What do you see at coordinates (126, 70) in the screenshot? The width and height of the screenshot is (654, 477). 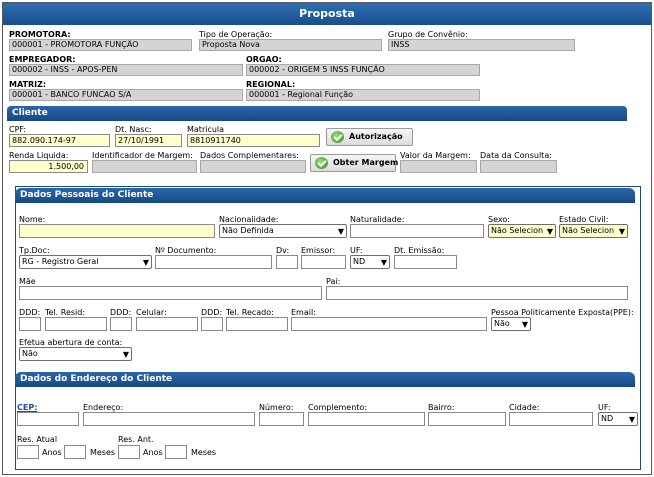 I see `empregador-field: 000002 - INSS - APOS-PEN` at bounding box center [126, 70].